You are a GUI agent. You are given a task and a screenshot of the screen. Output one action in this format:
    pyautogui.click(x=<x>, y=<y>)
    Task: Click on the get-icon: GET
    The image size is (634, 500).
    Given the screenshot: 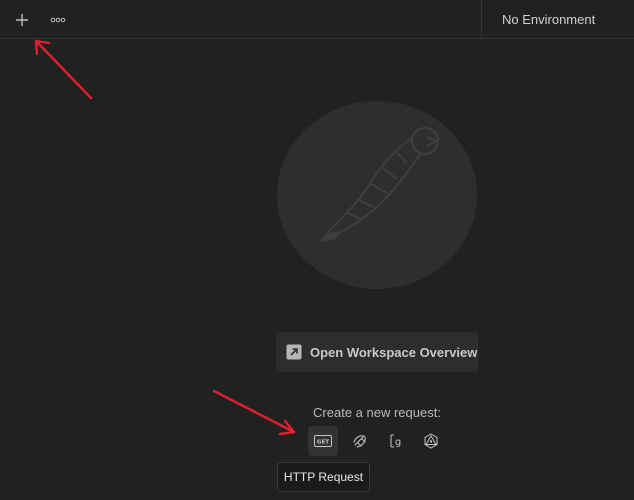 What is the action you would take?
    pyautogui.click(x=323, y=441)
    